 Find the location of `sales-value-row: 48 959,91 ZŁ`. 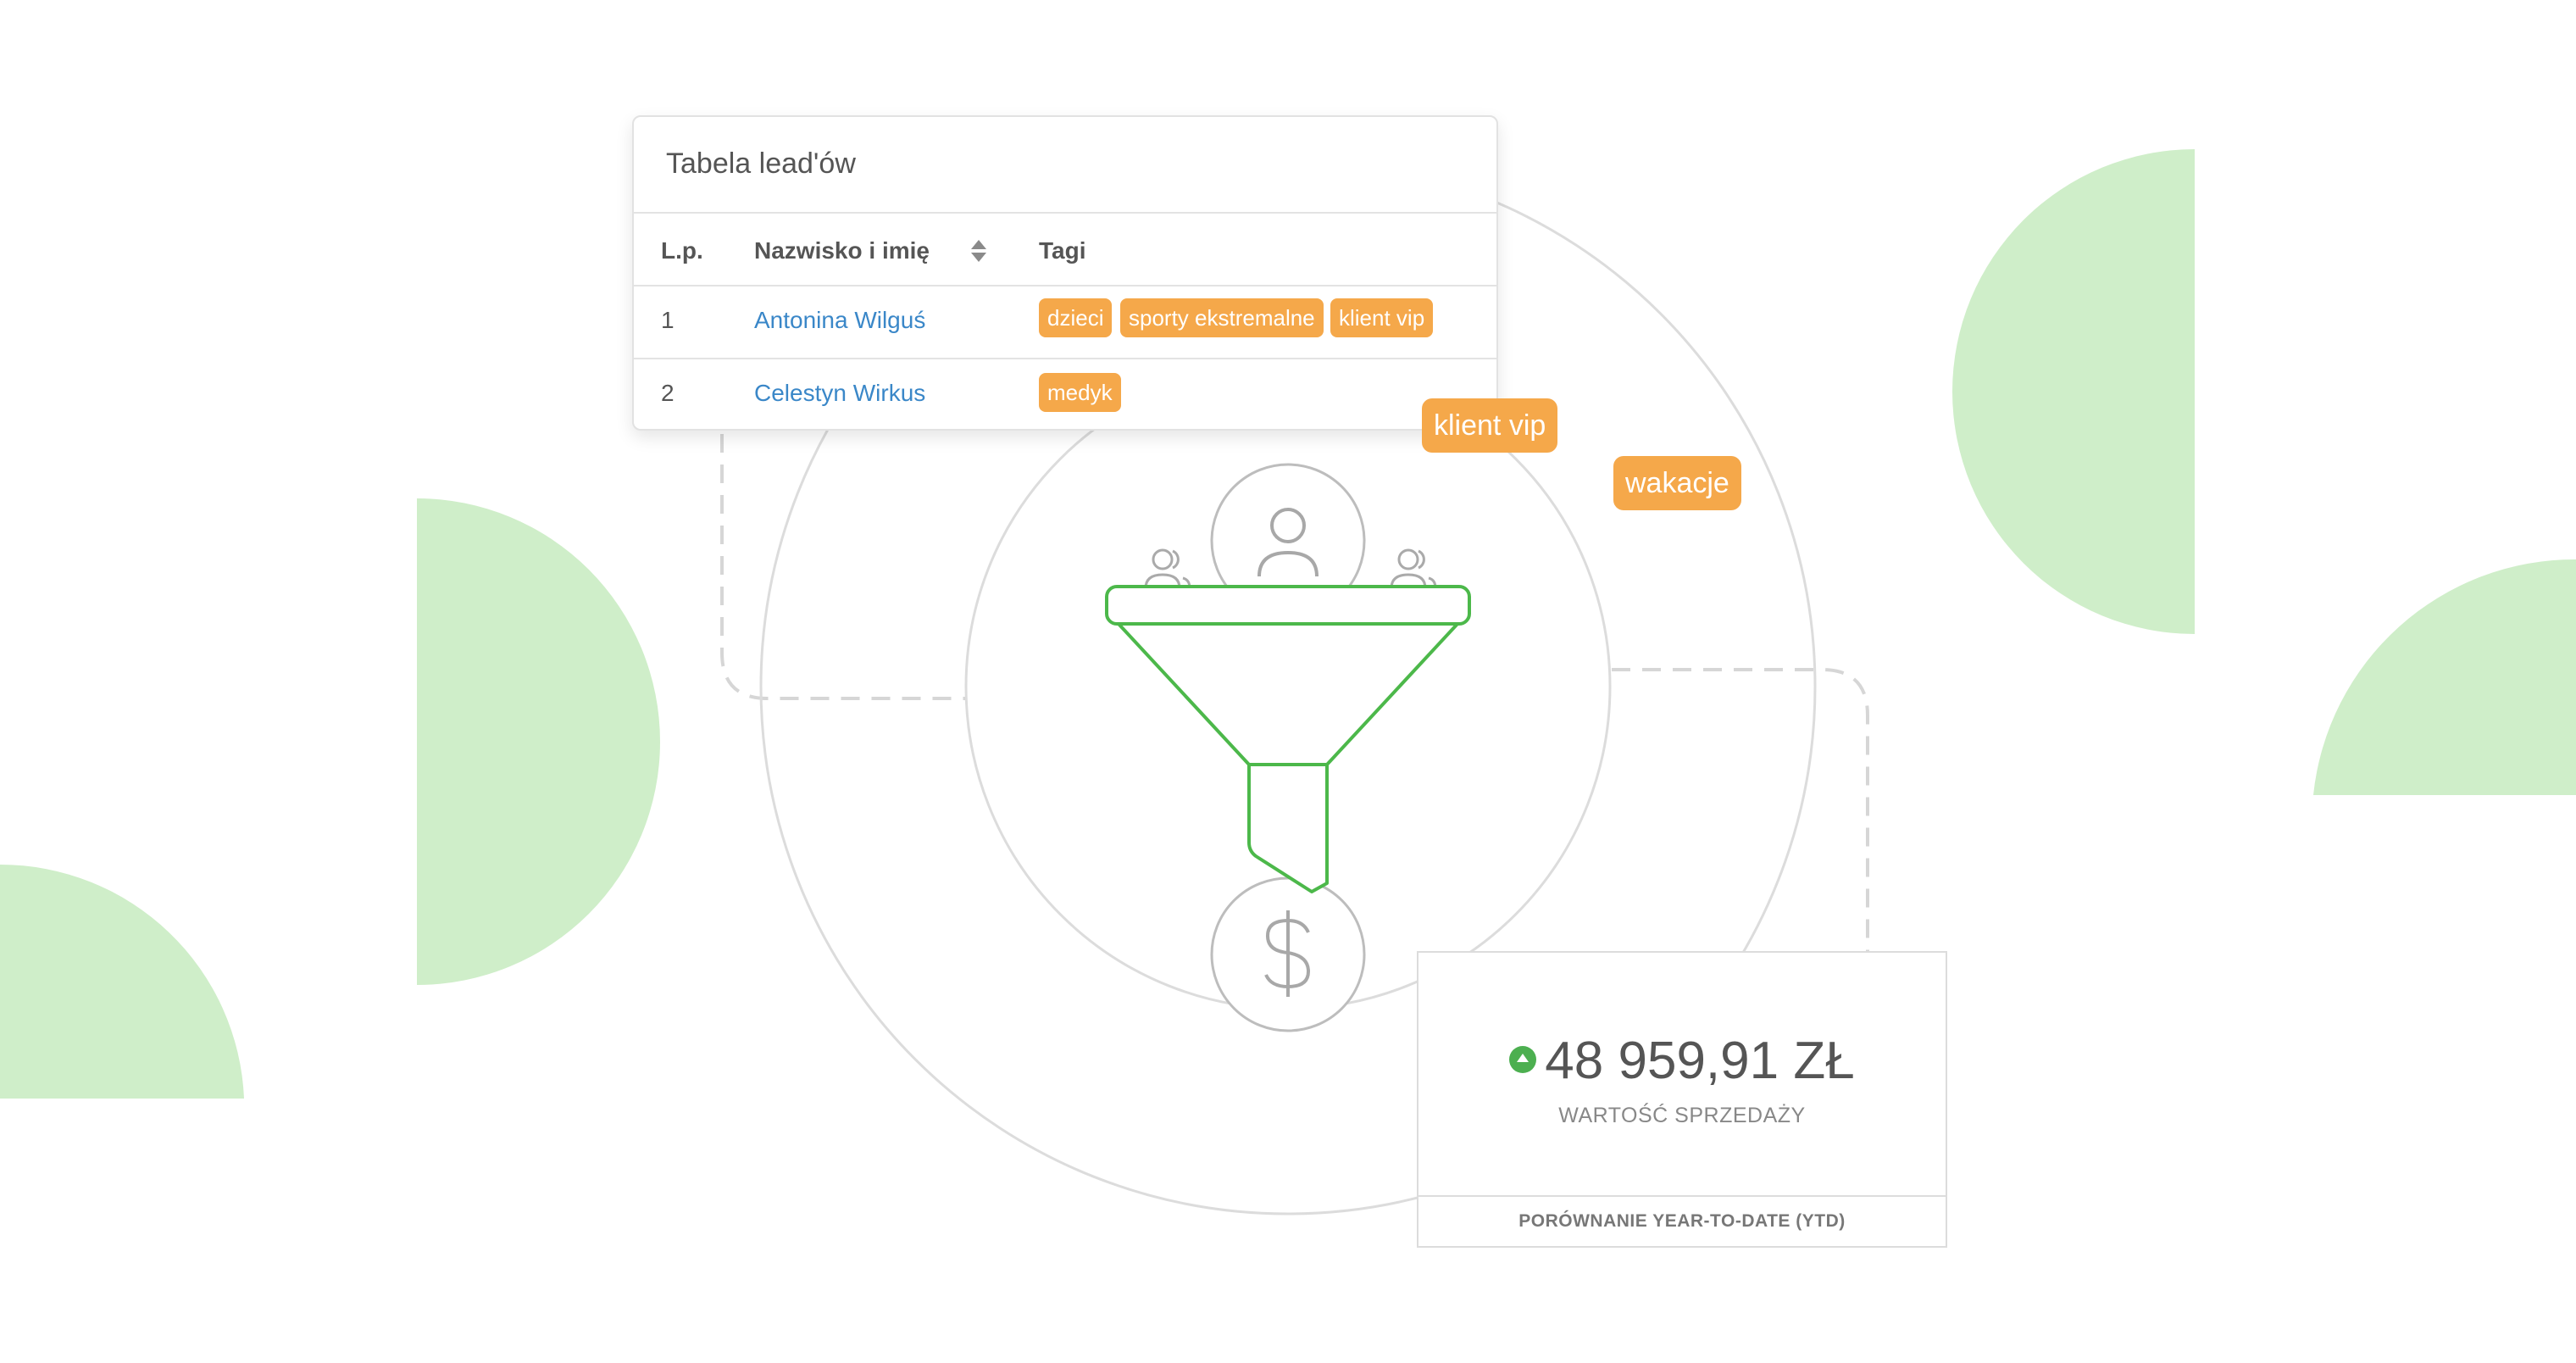

sales-value-row: 48 959,91 ZŁ is located at coordinates (1682, 1061).